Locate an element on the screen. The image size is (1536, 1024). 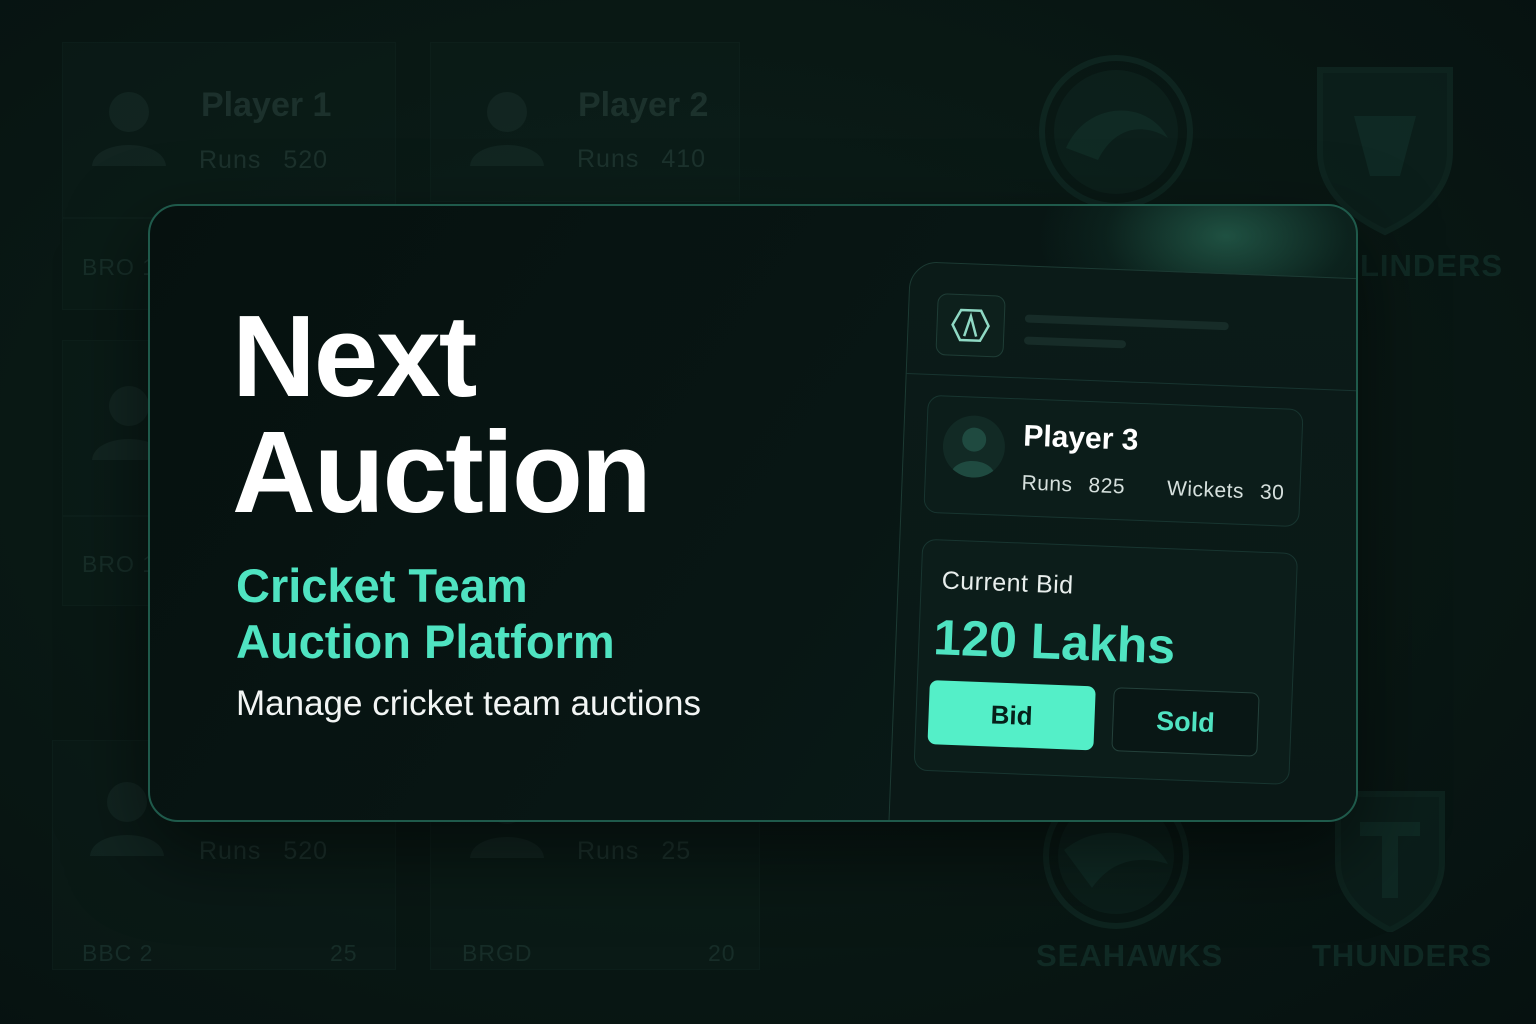
player-name: Player 3 is located at coordinates (1081, 438).